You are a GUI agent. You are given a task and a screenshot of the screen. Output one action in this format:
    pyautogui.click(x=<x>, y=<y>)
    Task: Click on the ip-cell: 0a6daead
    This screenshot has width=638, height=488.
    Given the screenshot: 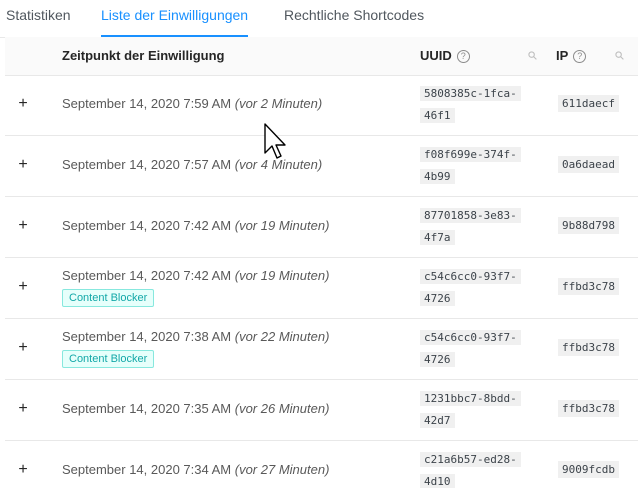 What is the action you would take?
    pyautogui.click(x=593, y=165)
    